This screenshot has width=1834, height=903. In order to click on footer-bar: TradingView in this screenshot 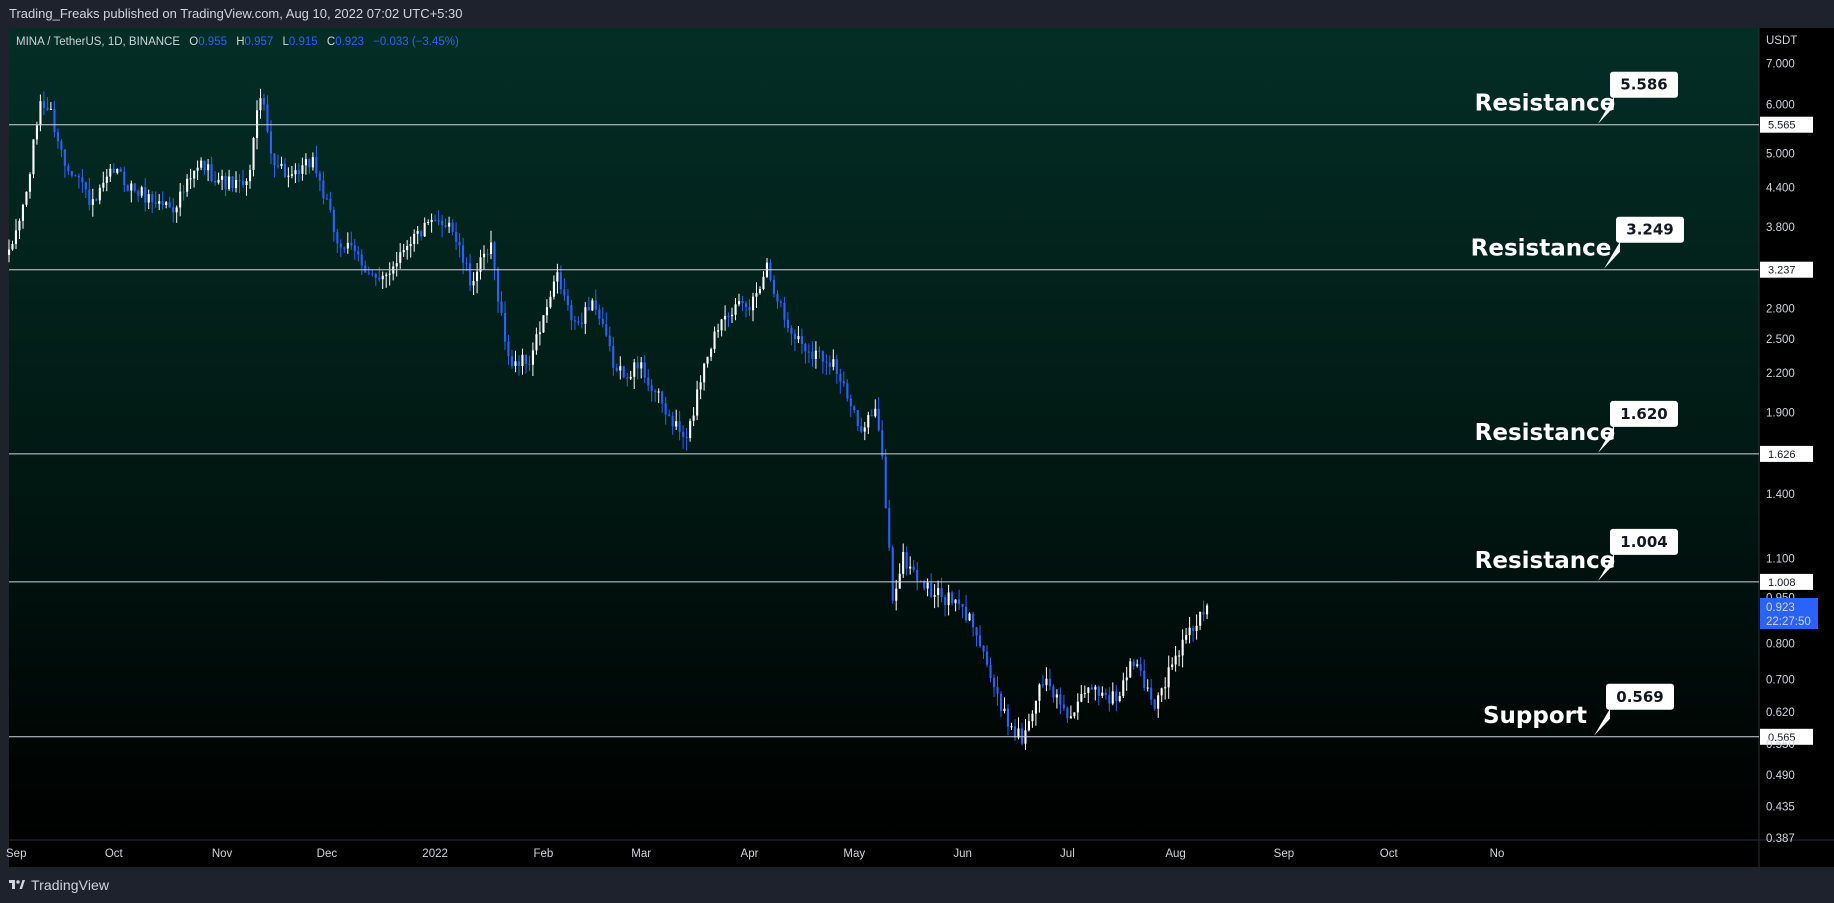, I will do `click(917, 885)`.